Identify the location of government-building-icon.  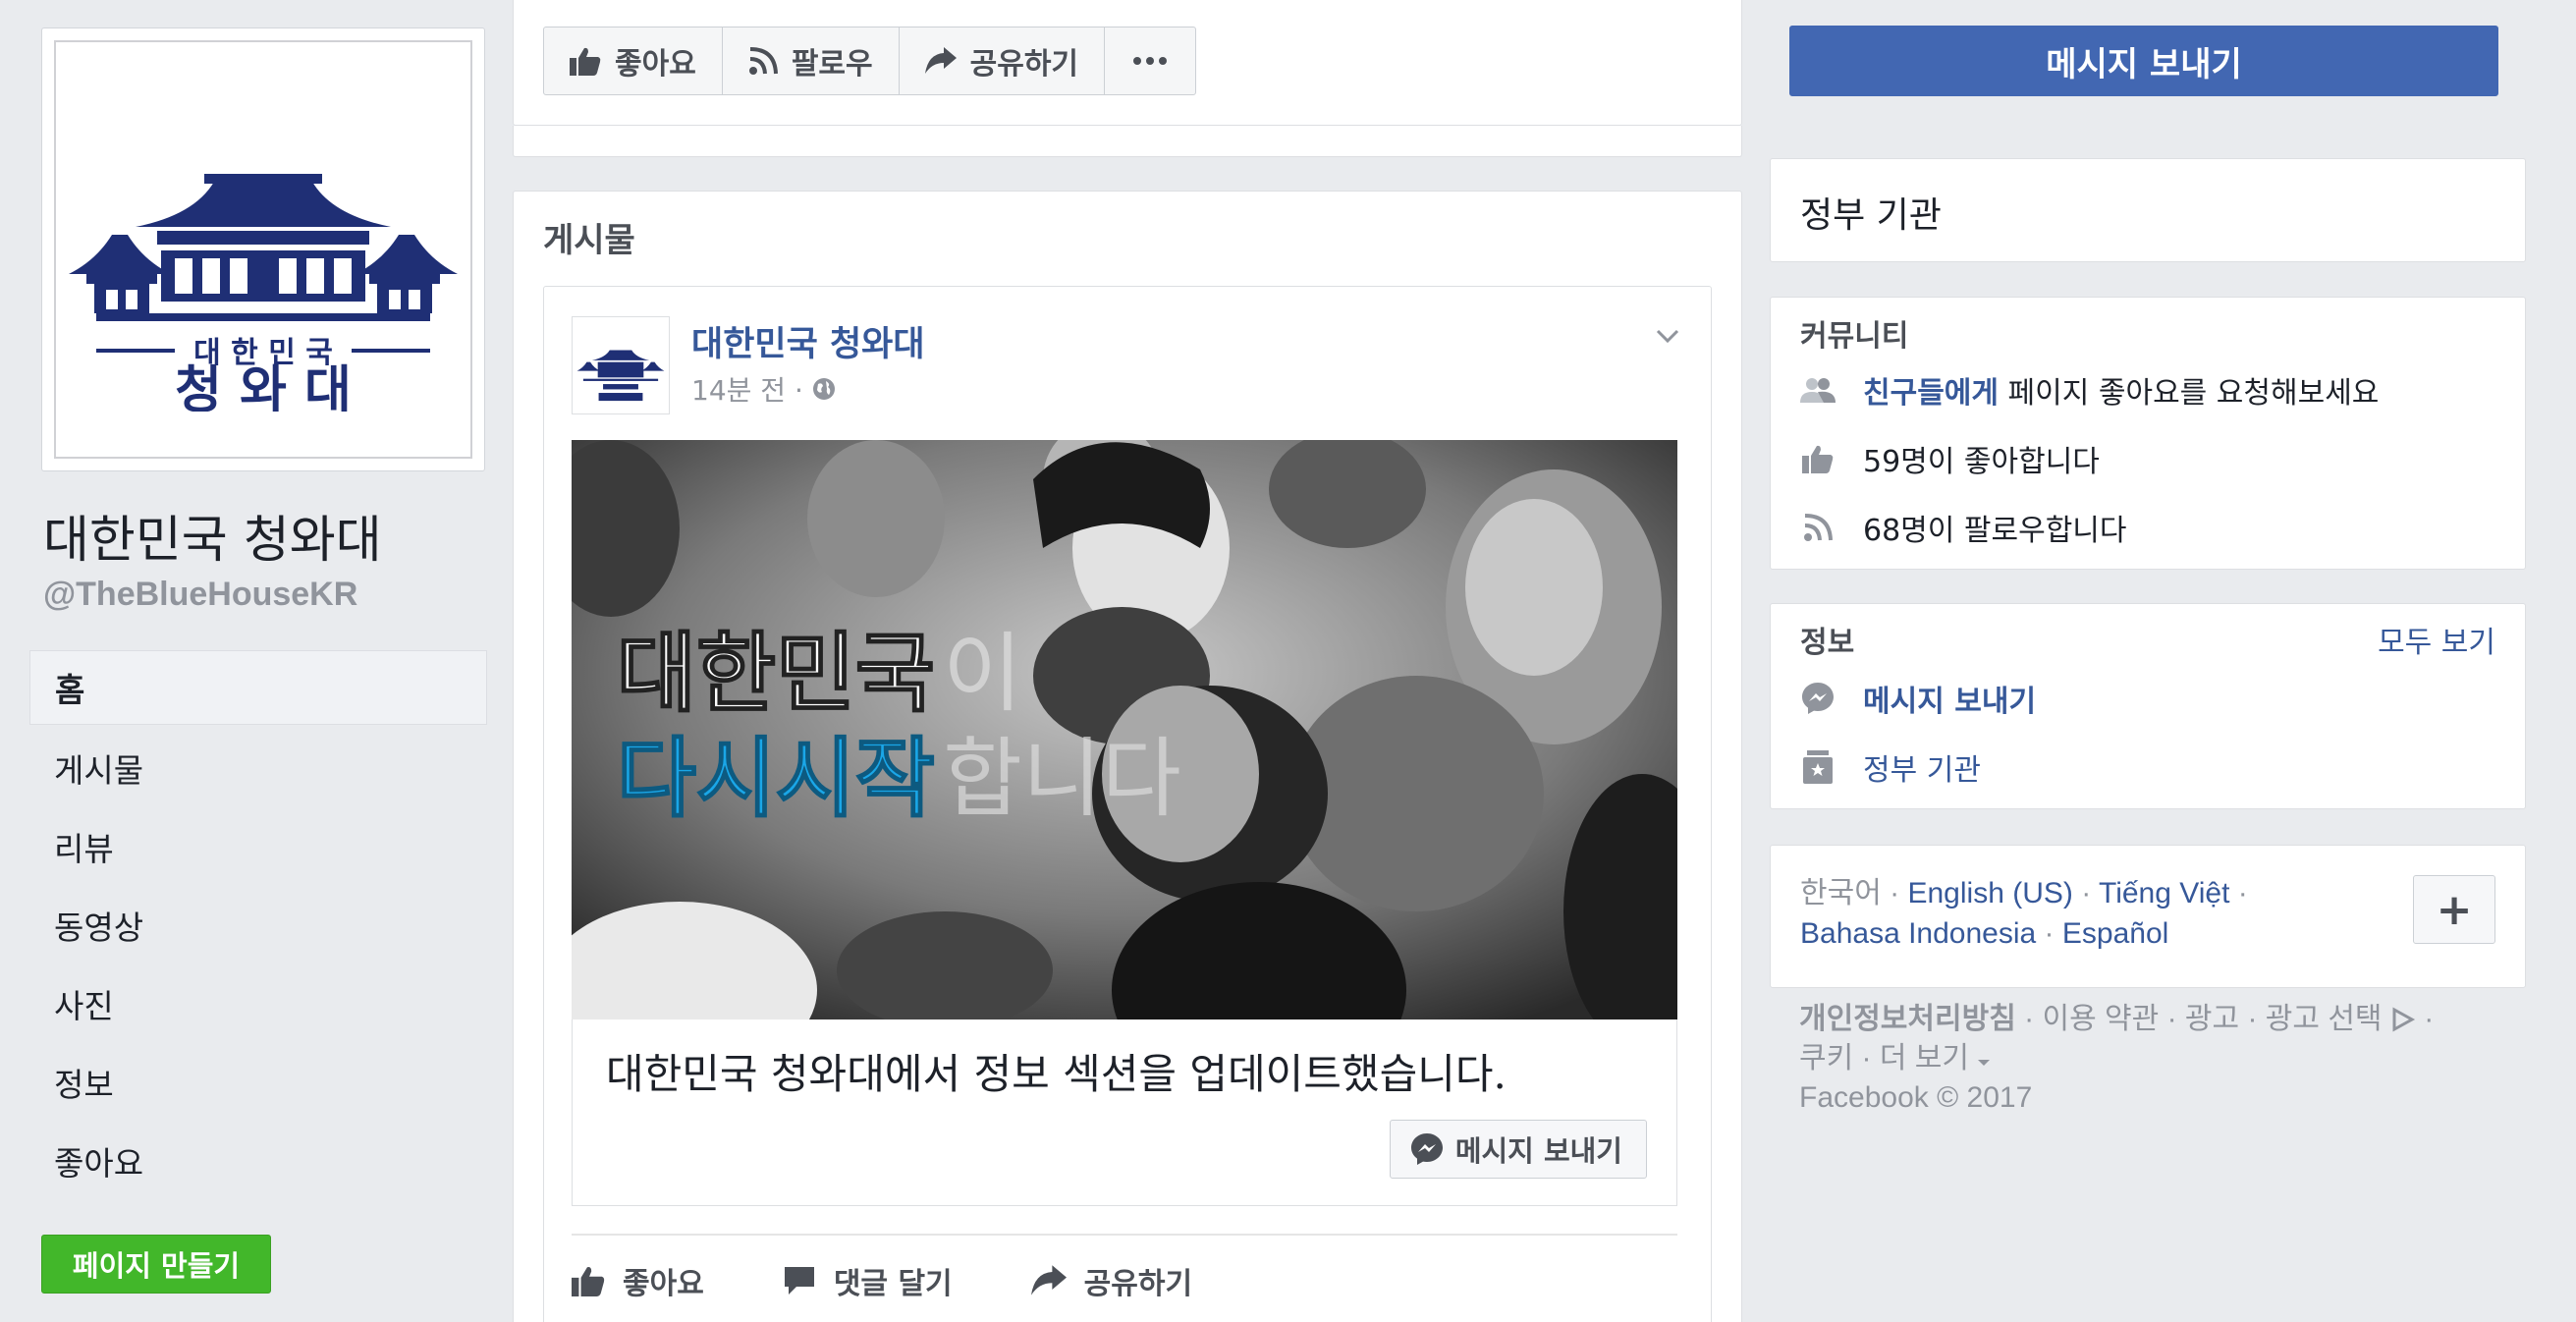
(1818, 767).